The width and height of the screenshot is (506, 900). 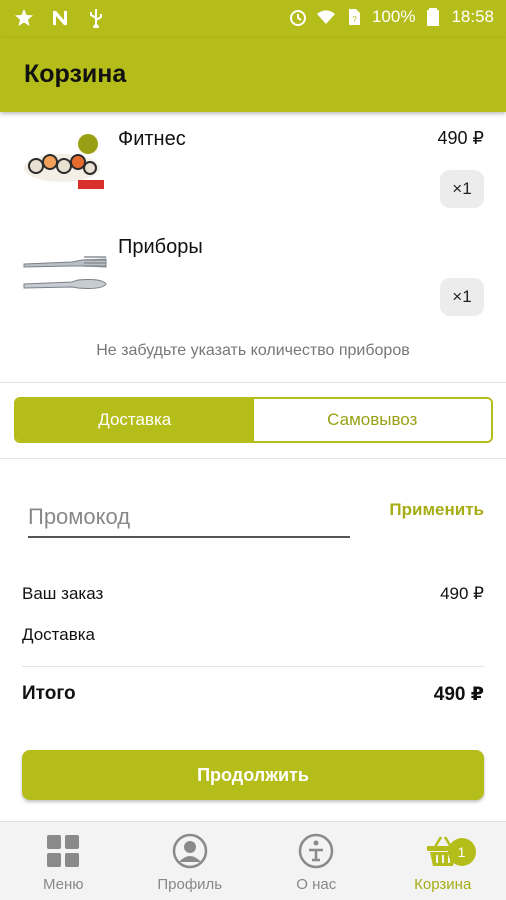 What do you see at coordinates (297, 18) in the screenshot?
I see `alarm-icon` at bounding box center [297, 18].